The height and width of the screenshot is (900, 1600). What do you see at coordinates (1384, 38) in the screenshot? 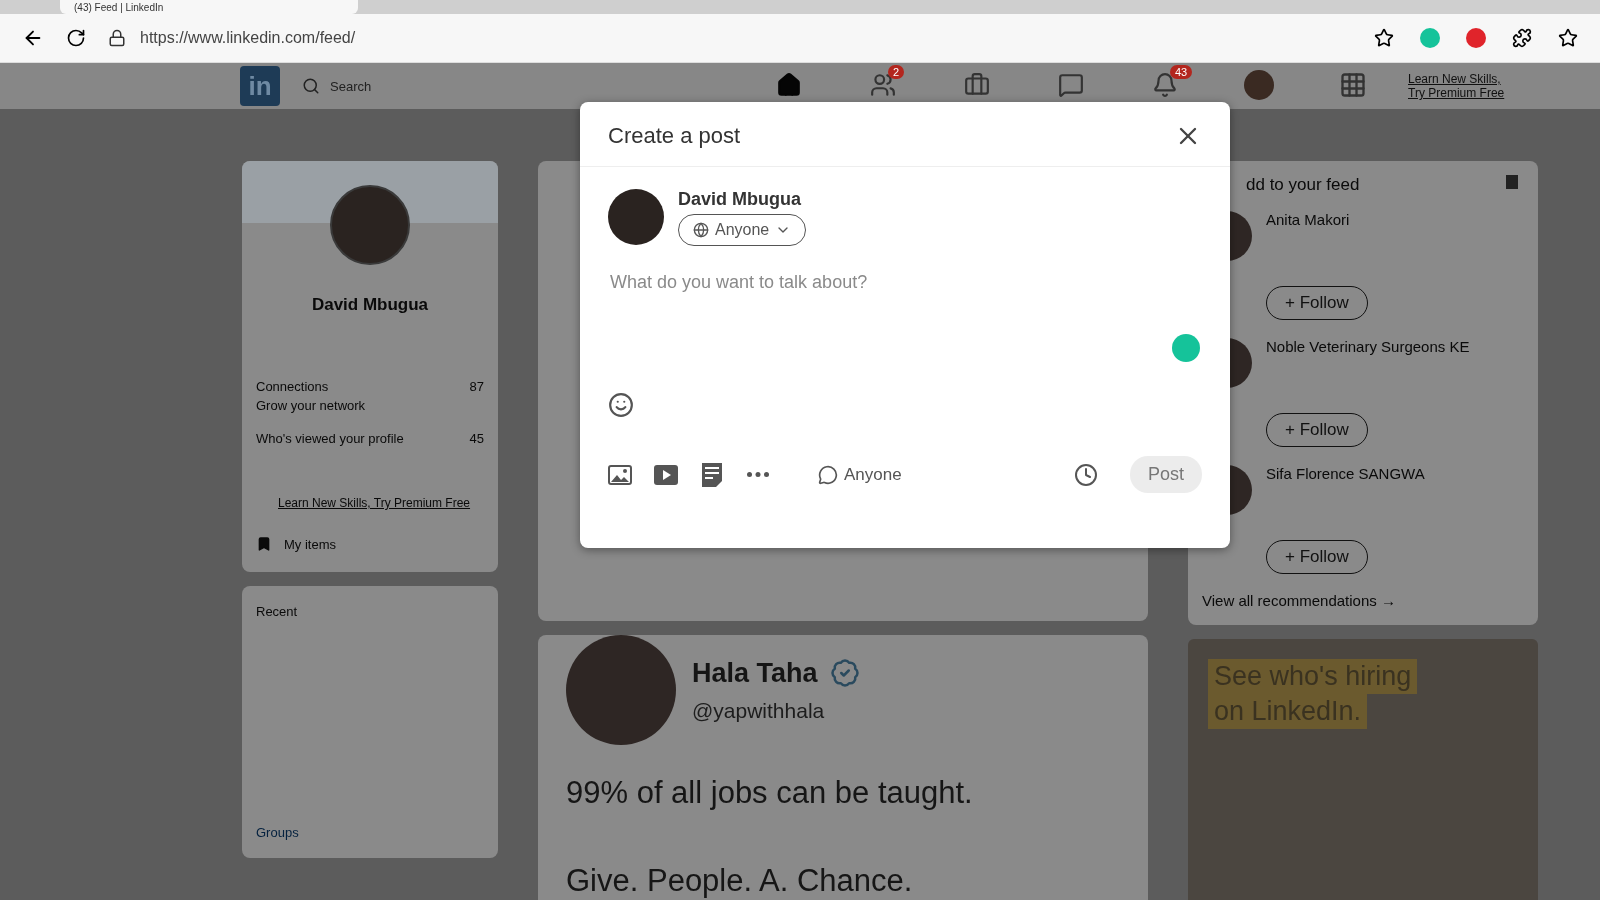
I see `favorite-icon` at bounding box center [1384, 38].